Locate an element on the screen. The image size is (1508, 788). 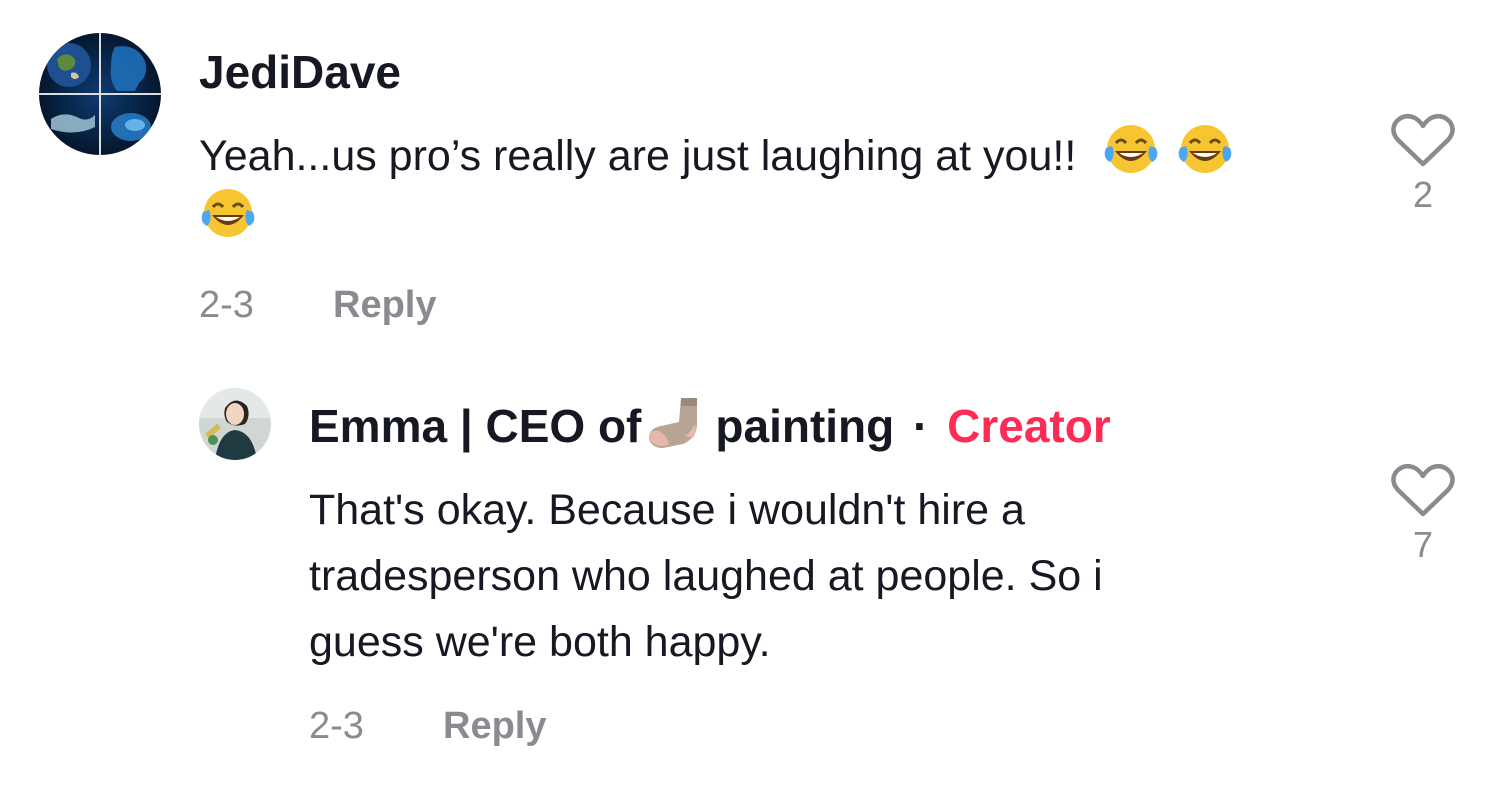
username-text: Emma | CEO of is located at coordinates (475, 426).